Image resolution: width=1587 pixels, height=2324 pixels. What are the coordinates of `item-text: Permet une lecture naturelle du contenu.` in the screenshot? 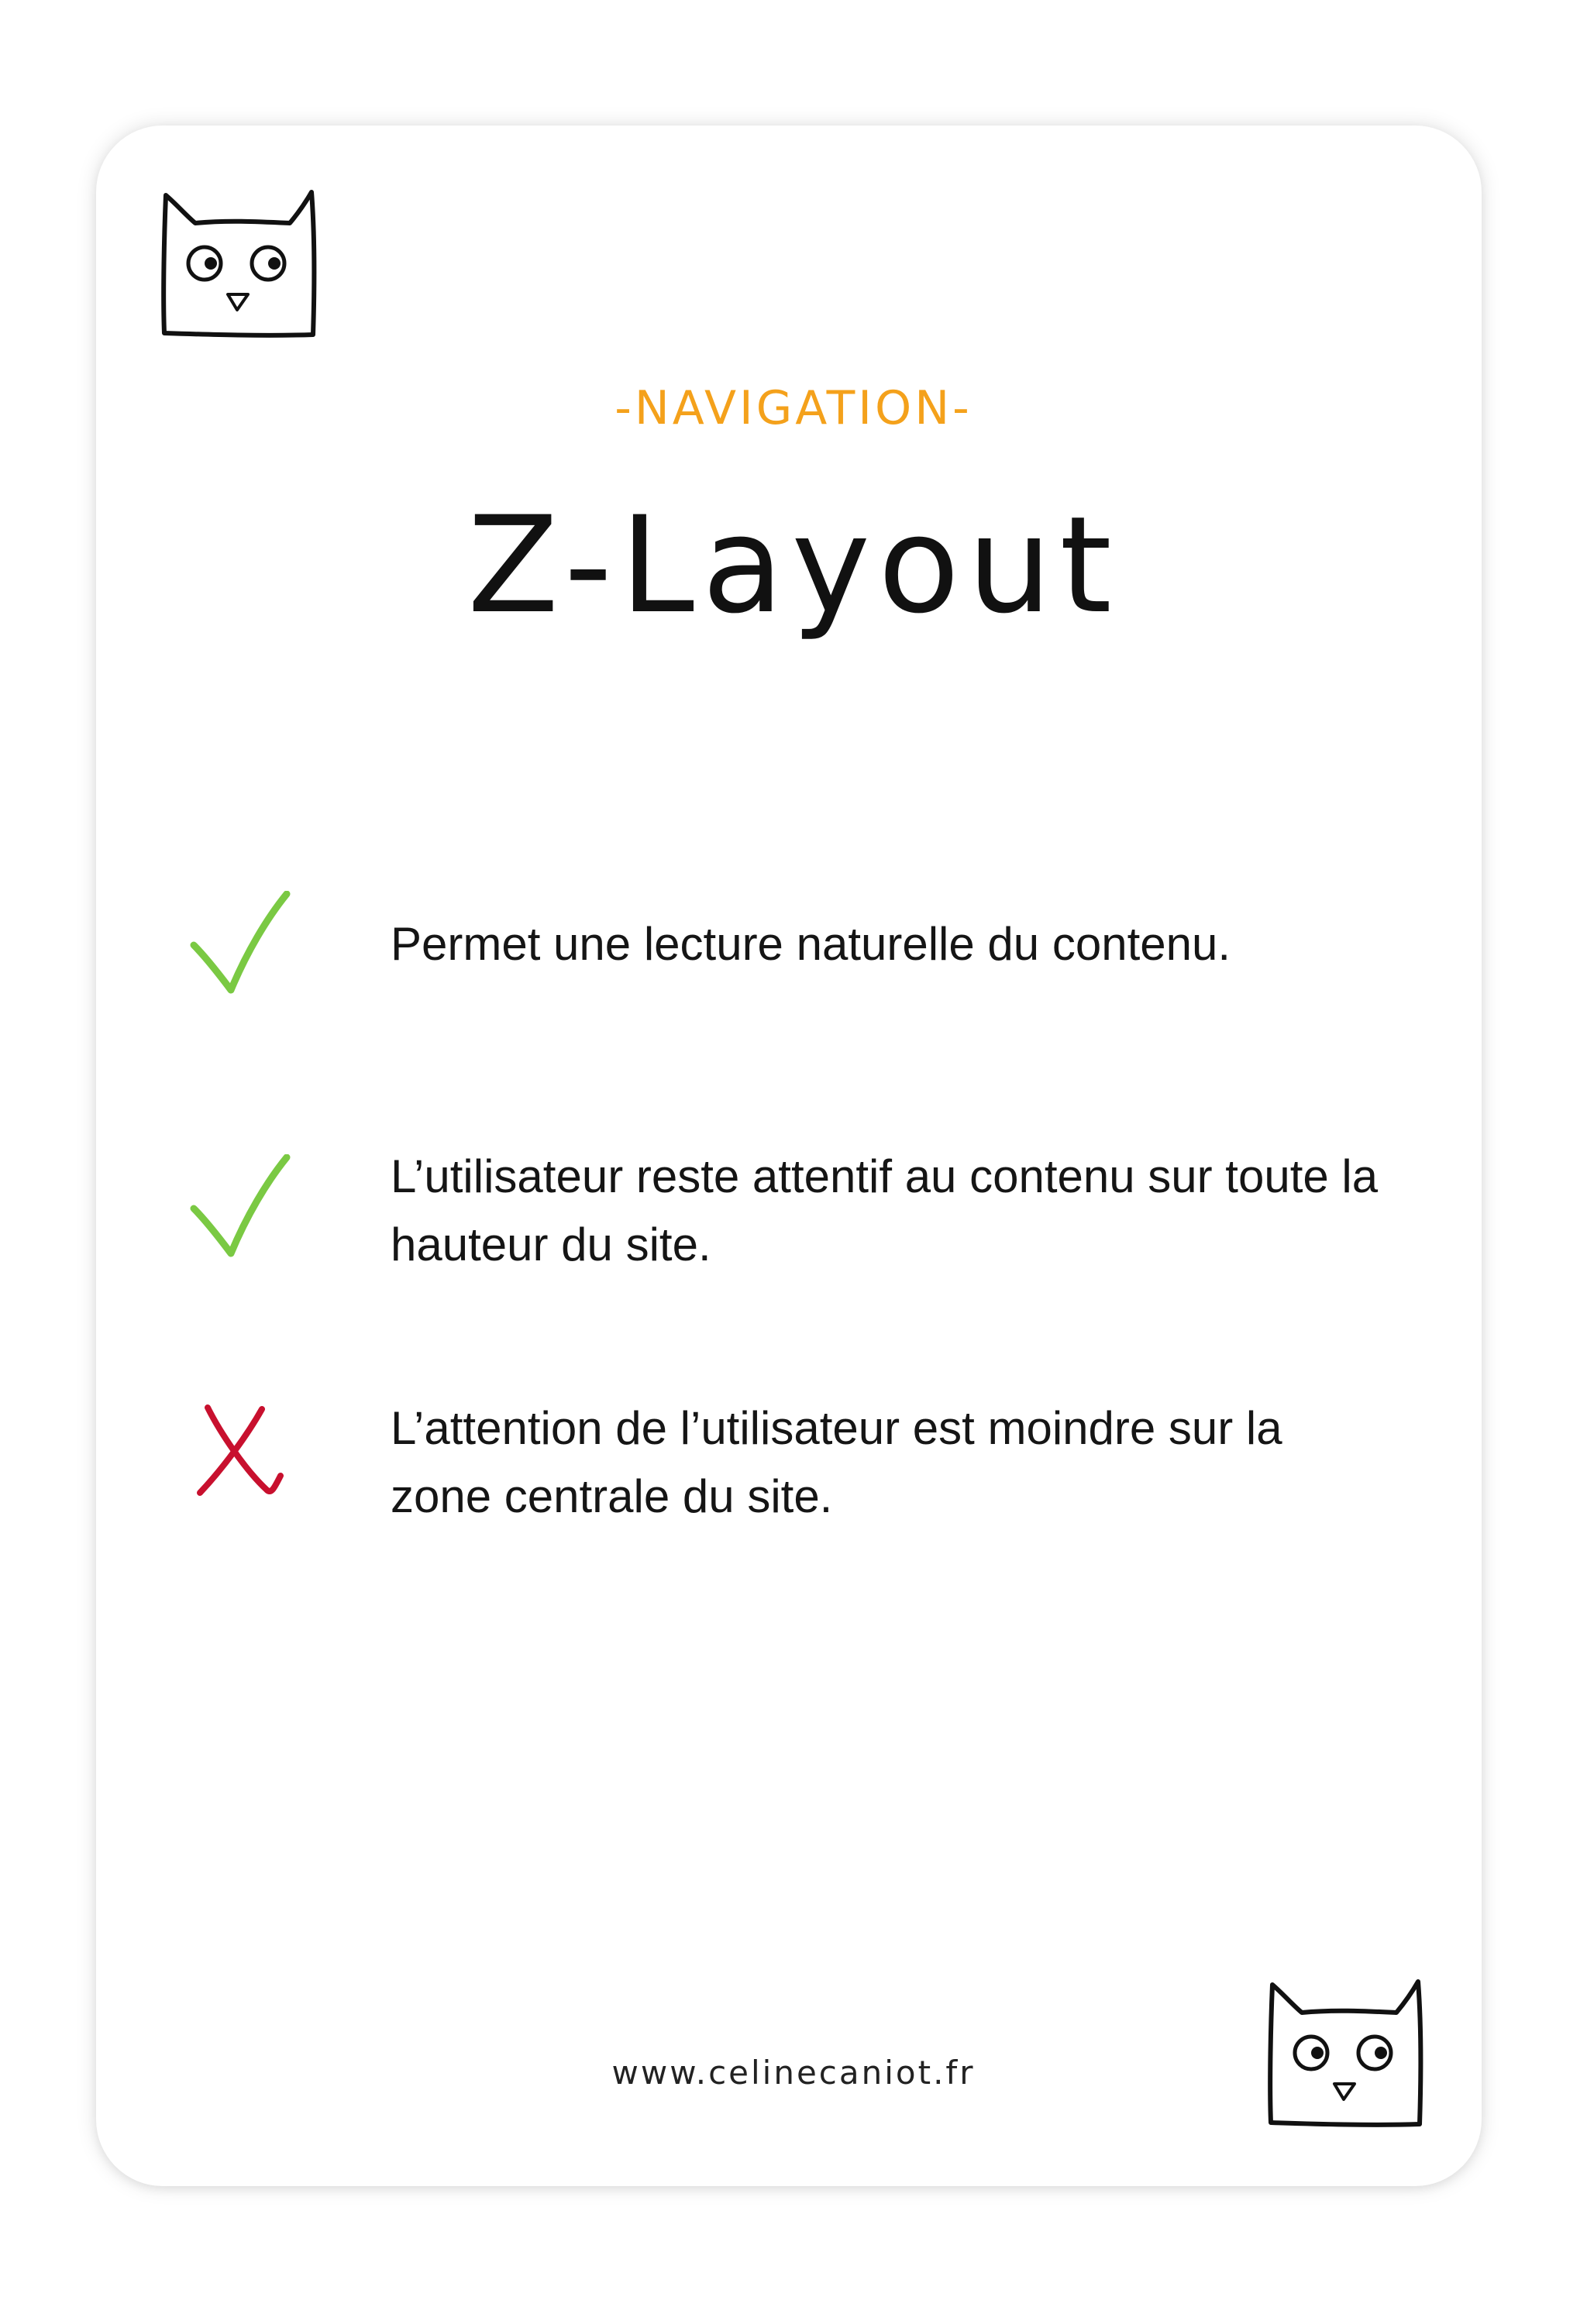 It's located at (811, 944).